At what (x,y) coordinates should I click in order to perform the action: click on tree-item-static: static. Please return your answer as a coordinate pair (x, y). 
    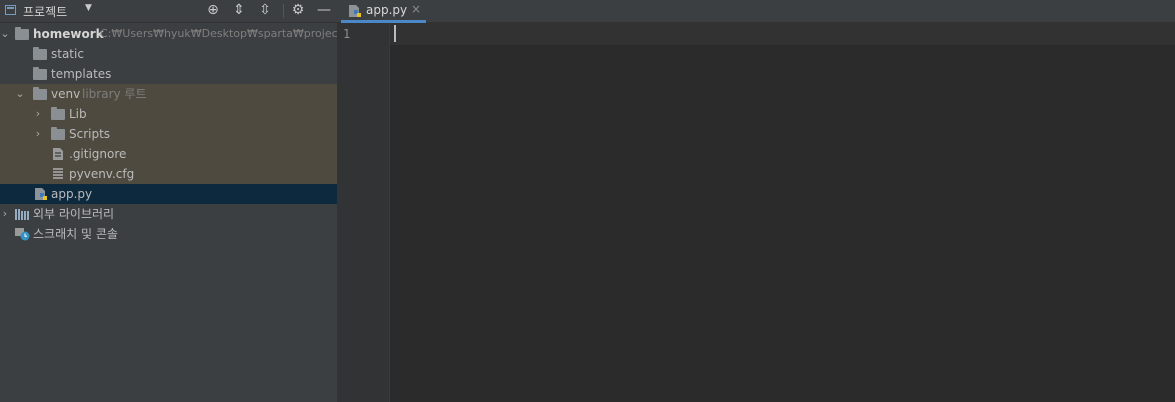
    Looking at the image, I should click on (168, 54).